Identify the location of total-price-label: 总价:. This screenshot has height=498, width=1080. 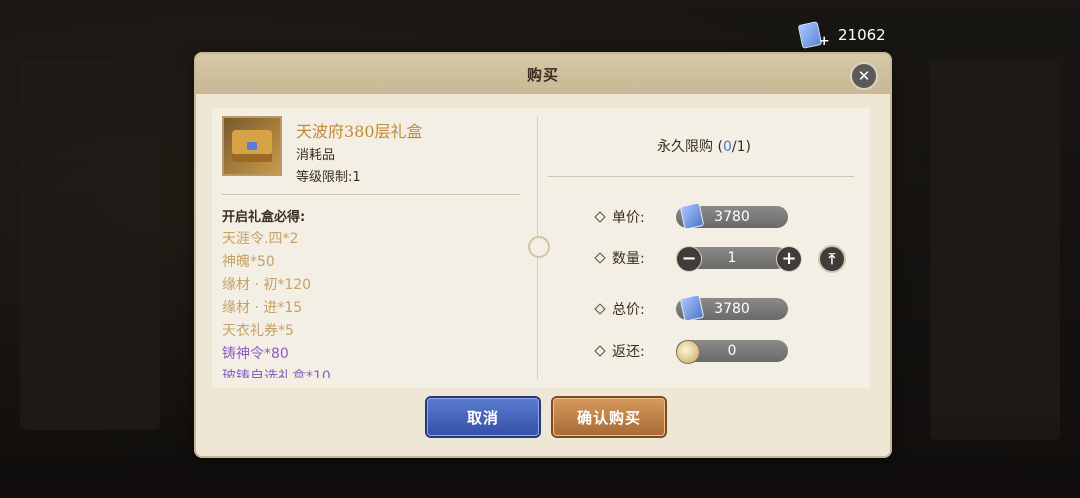
(628, 310).